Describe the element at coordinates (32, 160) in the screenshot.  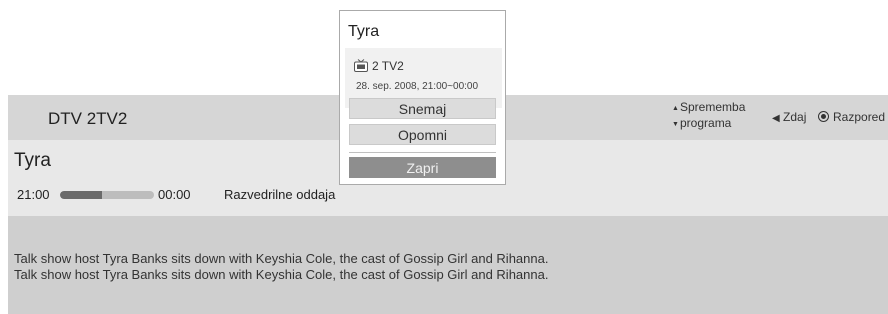
I see `program-title: Tyra` at that location.